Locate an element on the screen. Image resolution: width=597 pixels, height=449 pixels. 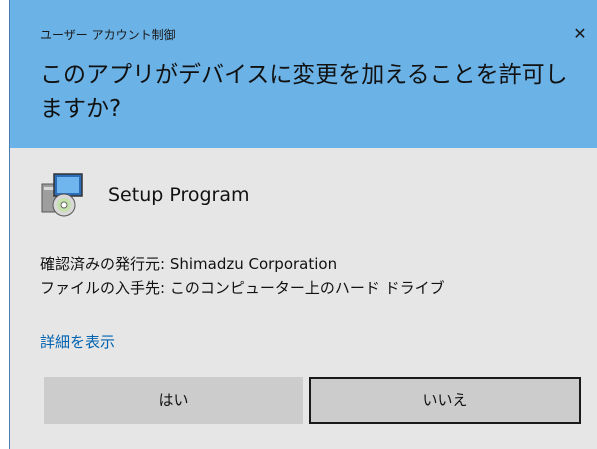
setup-program-icon is located at coordinates (62, 195).